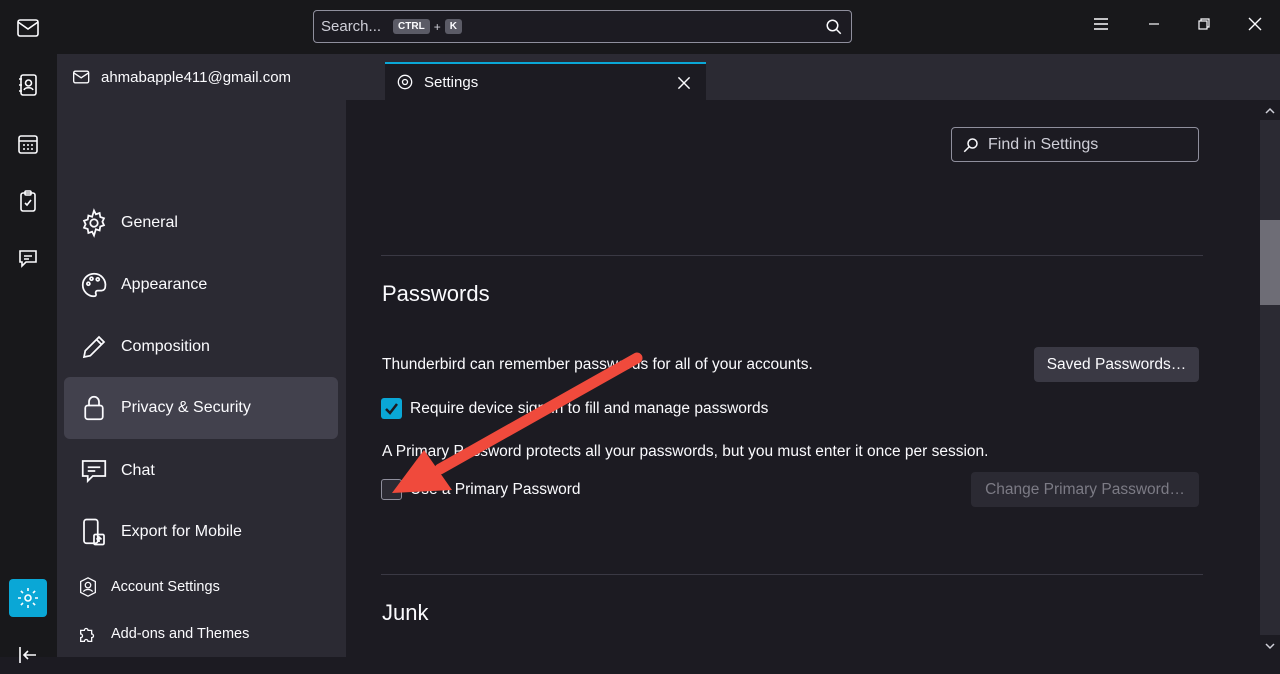 The height and width of the screenshot is (674, 1280). What do you see at coordinates (94, 285) in the screenshot?
I see `palette-icon` at bounding box center [94, 285].